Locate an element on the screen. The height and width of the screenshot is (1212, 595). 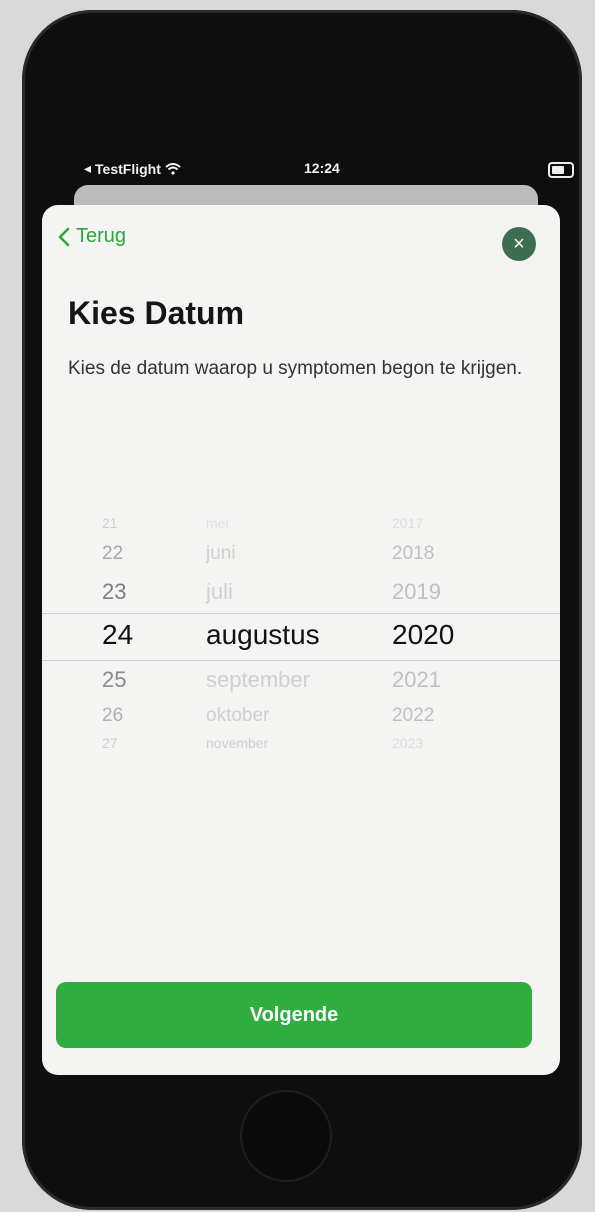
back-button-label: Terug is located at coordinates (101, 236).